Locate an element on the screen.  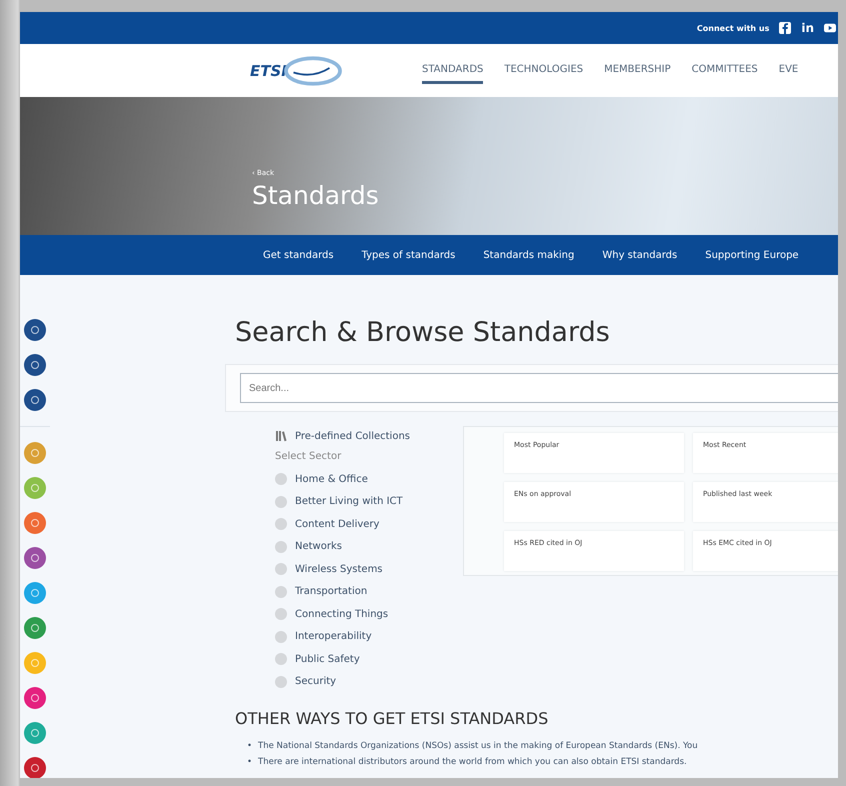
video-icon is located at coordinates (830, 28).